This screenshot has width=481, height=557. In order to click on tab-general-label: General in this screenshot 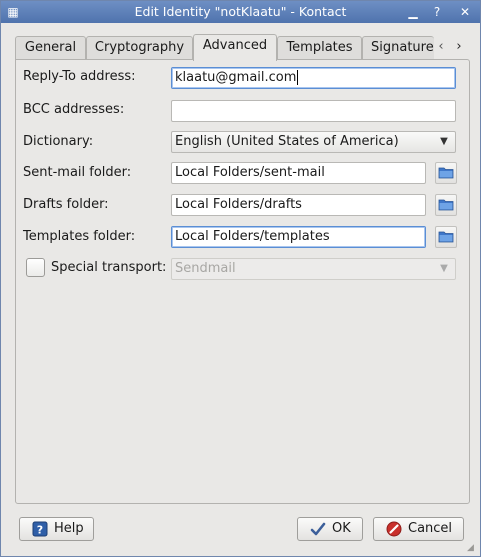, I will do `click(50, 47)`.